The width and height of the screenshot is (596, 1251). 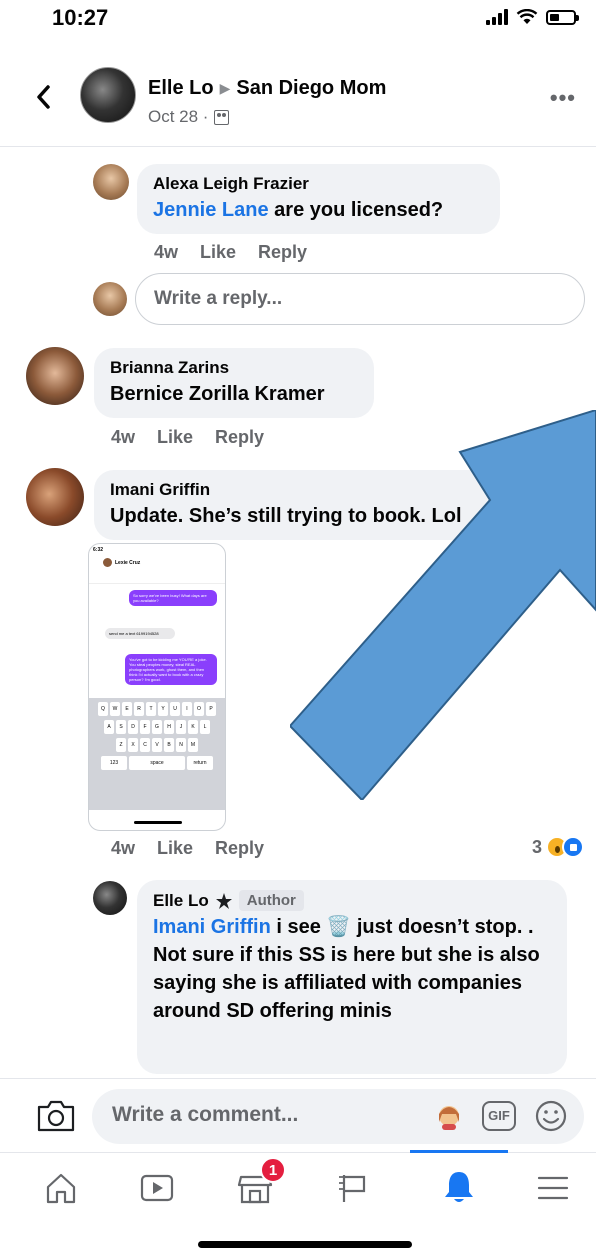 I want to click on gif-button: GIF, so click(x=499, y=1116).